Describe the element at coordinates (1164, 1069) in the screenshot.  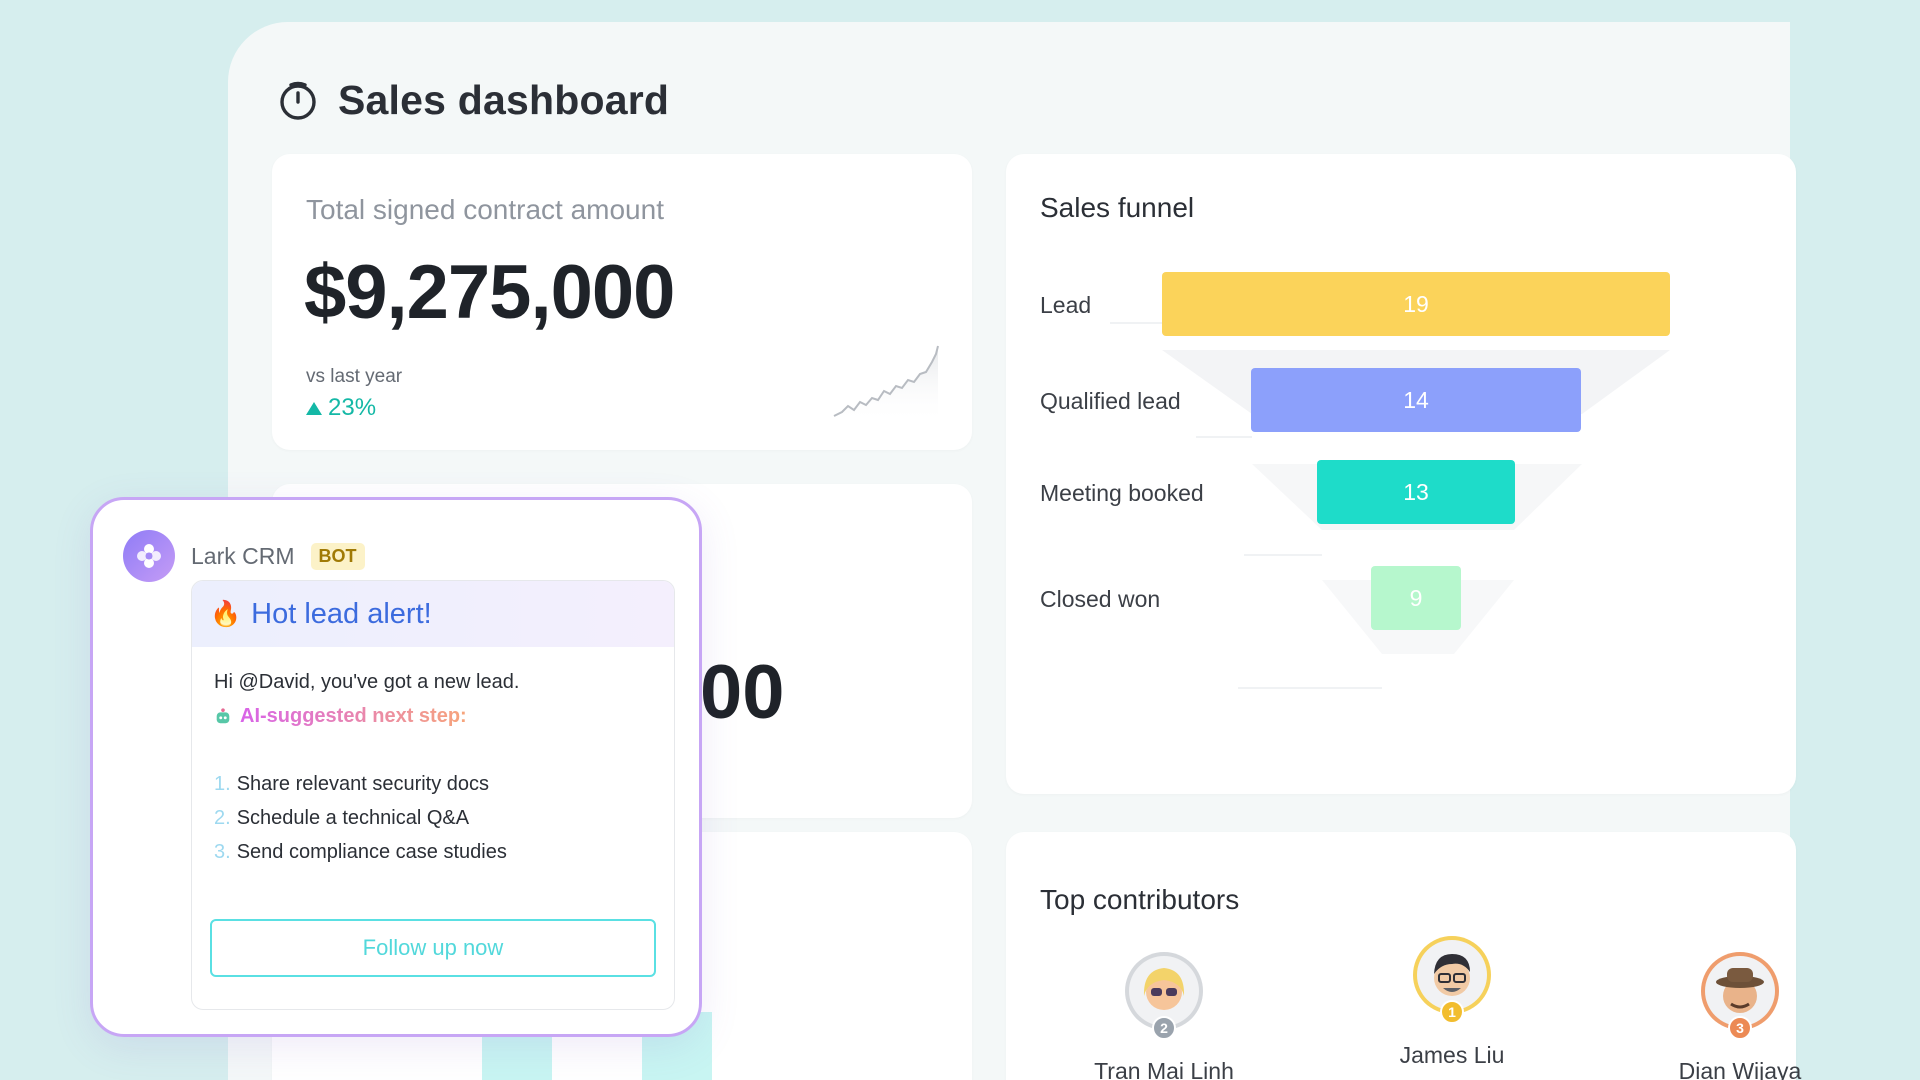
I see `contributor-name: Tran Mai Linh` at that location.